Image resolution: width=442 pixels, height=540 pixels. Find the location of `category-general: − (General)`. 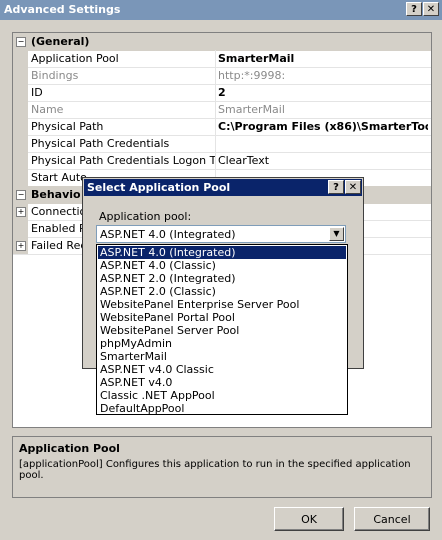

category-general: − (General) is located at coordinates (222, 42).